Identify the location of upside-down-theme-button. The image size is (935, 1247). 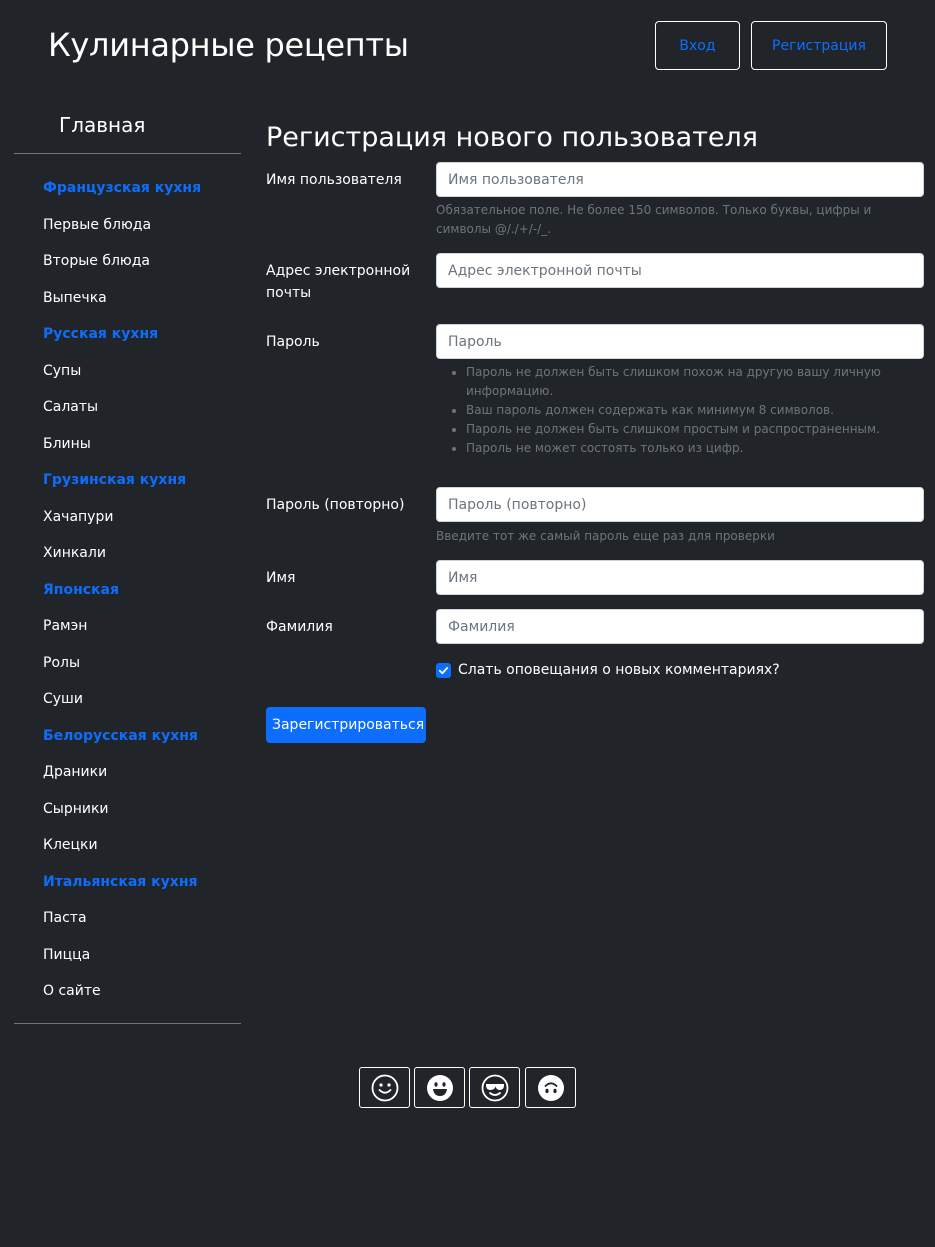
(550, 1087).